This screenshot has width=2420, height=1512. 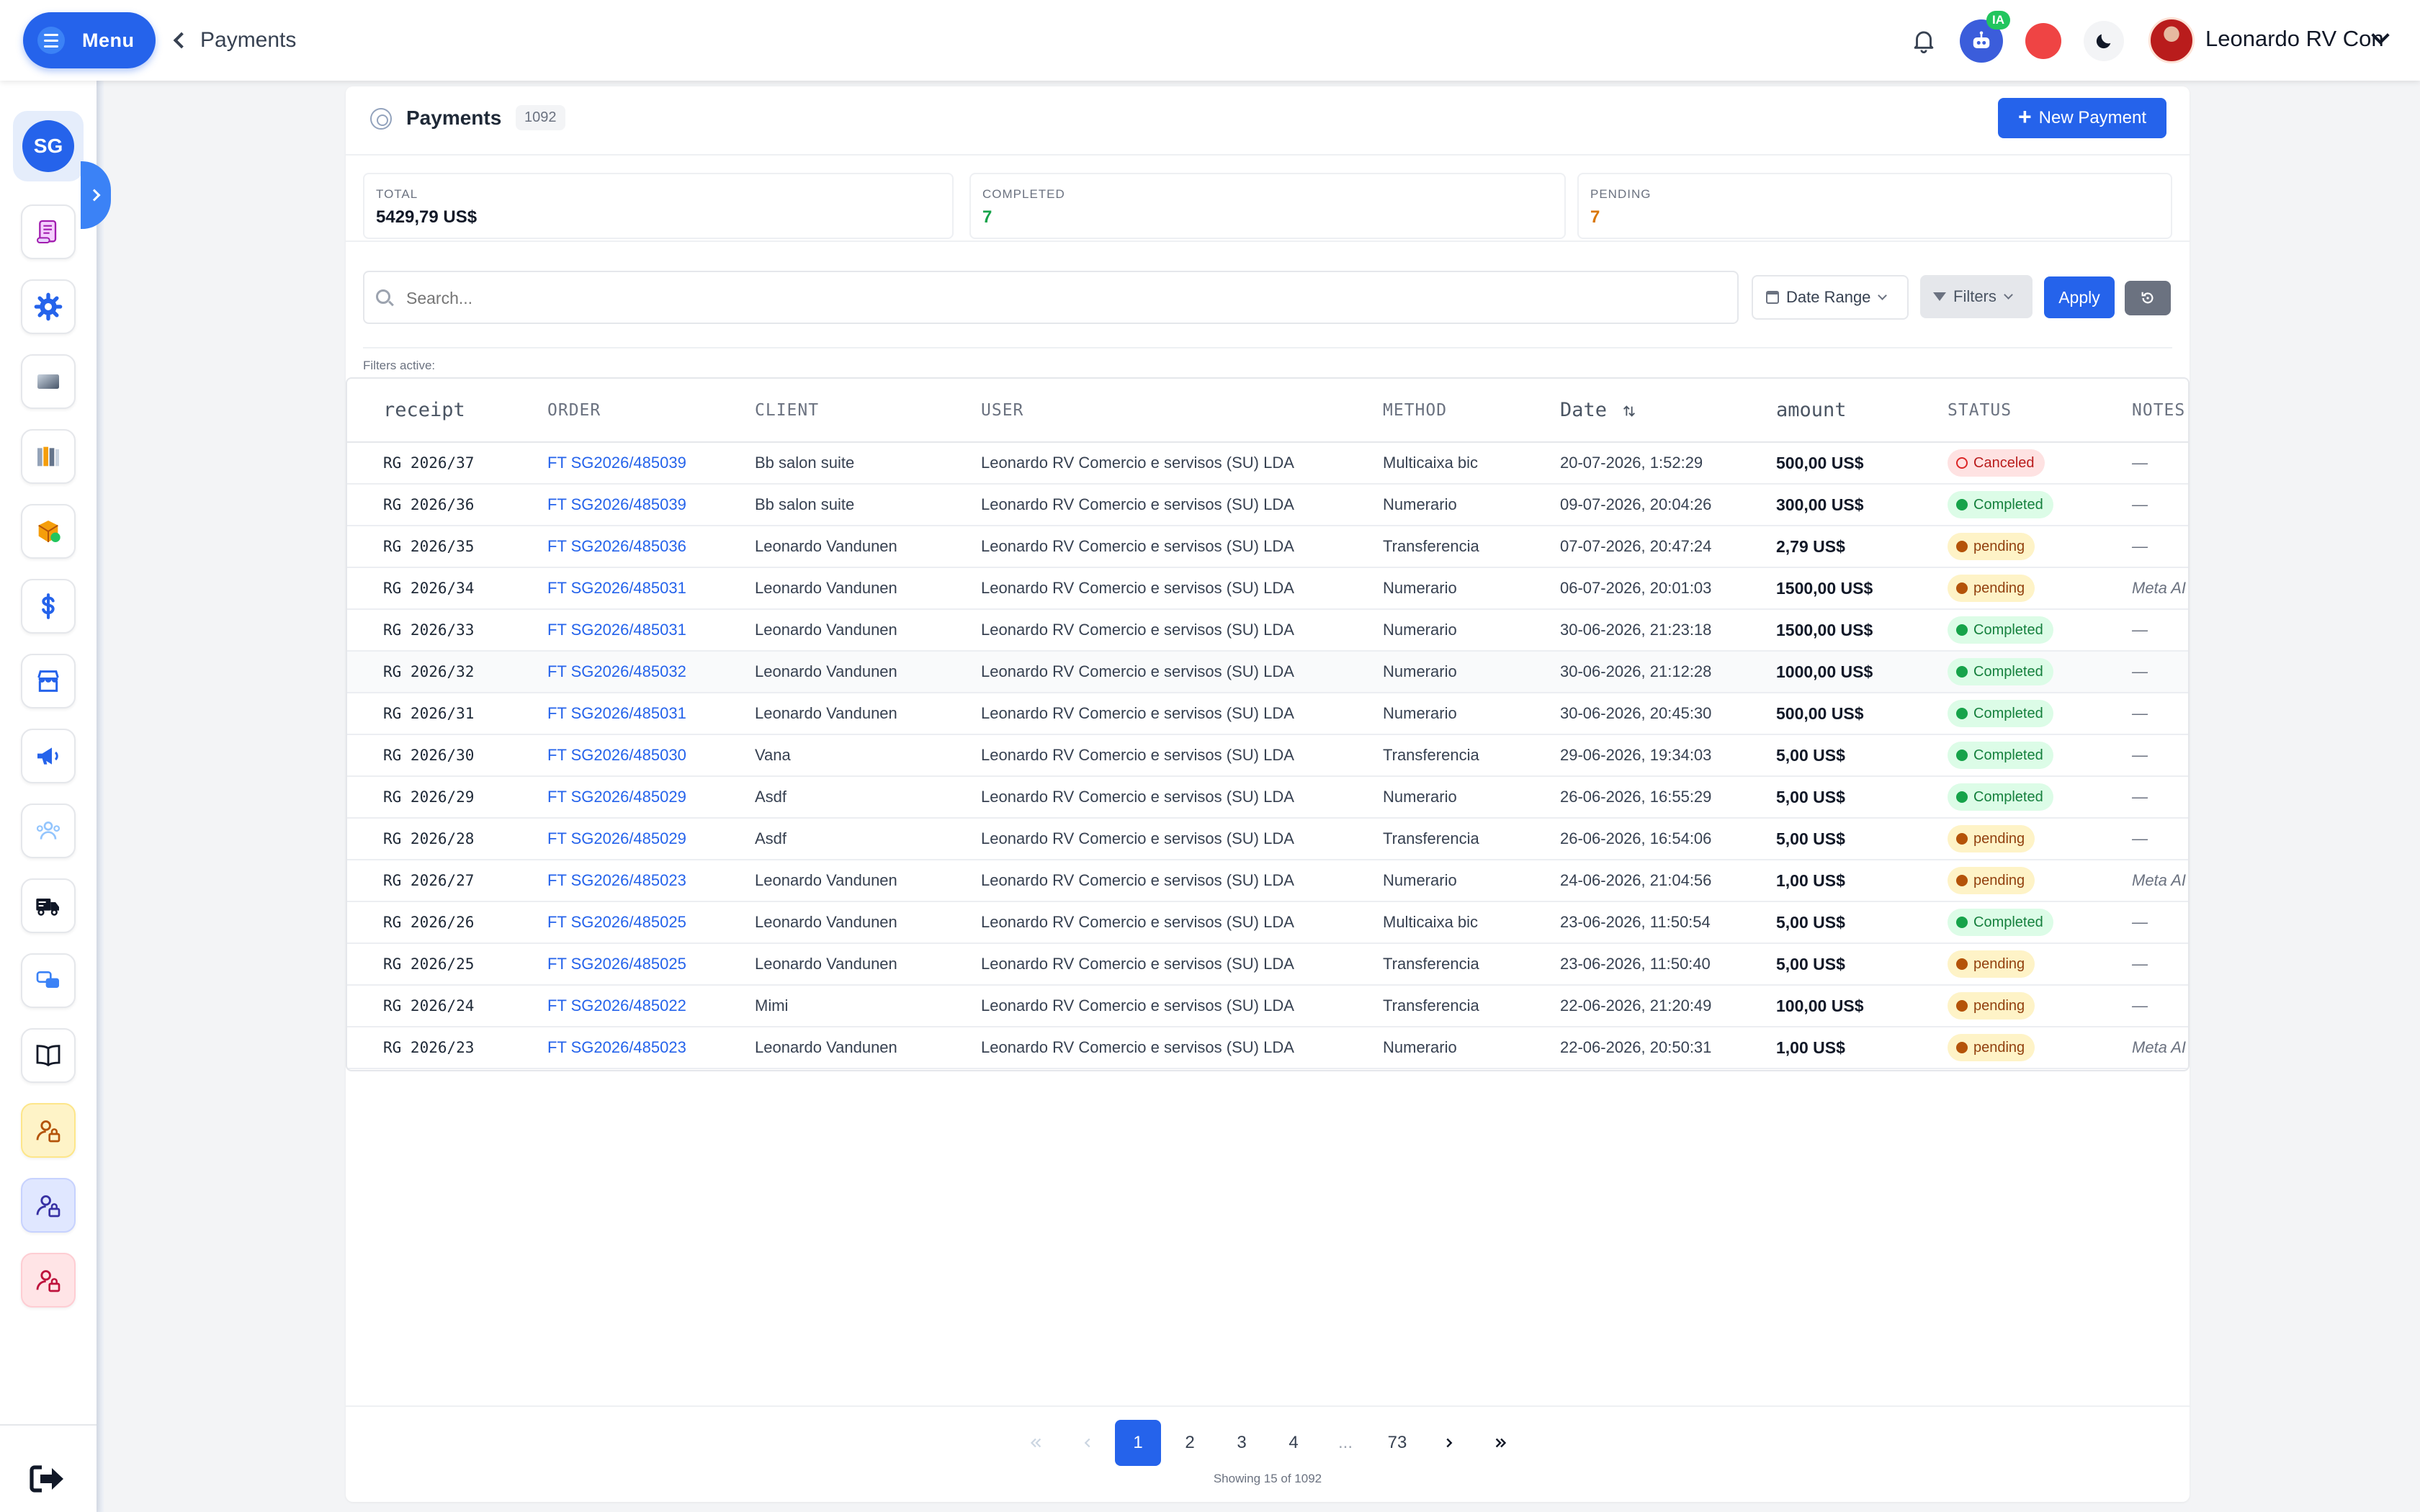 What do you see at coordinates (1182, 411) in the screenshot?
I see `col-user: USER` at bounding box center [1182, 411].